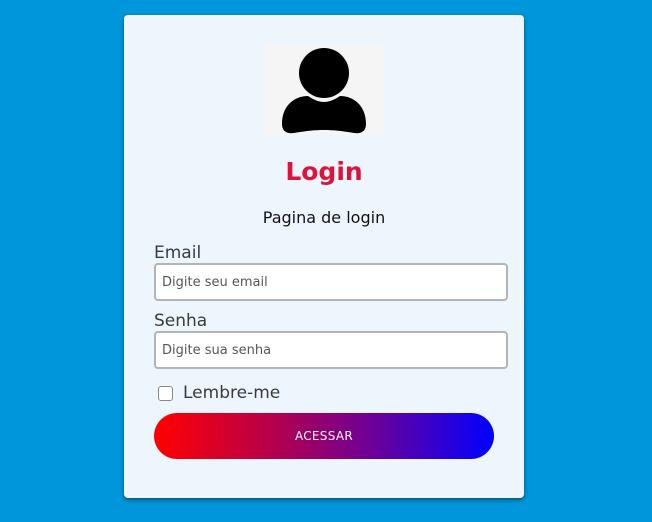 This screenshot has width=652, height=522. Describe the element at coordinates (324, 436) in the screenshot. I see `submit-button: ACESSAR` at that location.